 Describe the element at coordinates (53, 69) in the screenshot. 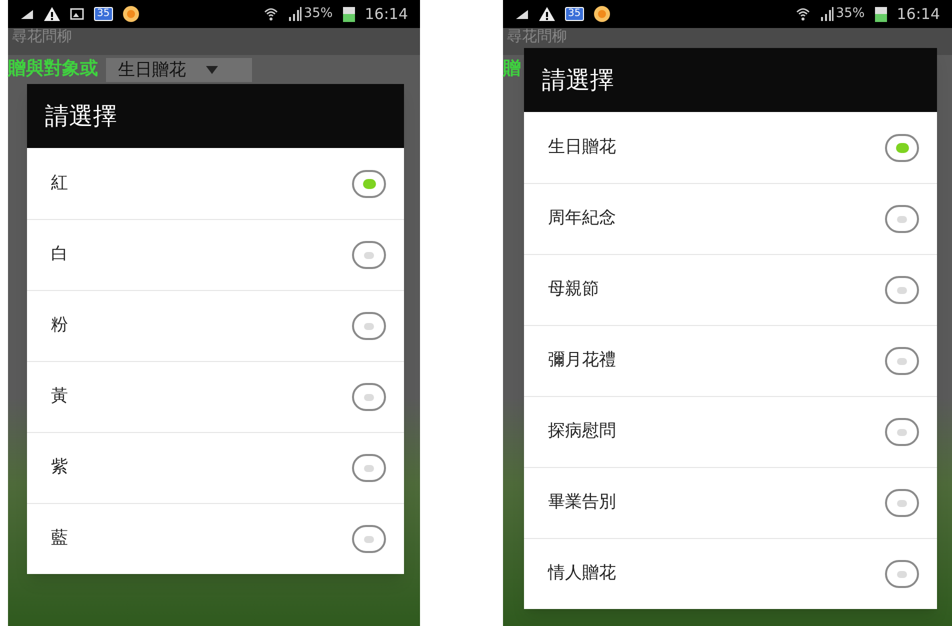

I see `field-label: 贈與對象或` at that location.